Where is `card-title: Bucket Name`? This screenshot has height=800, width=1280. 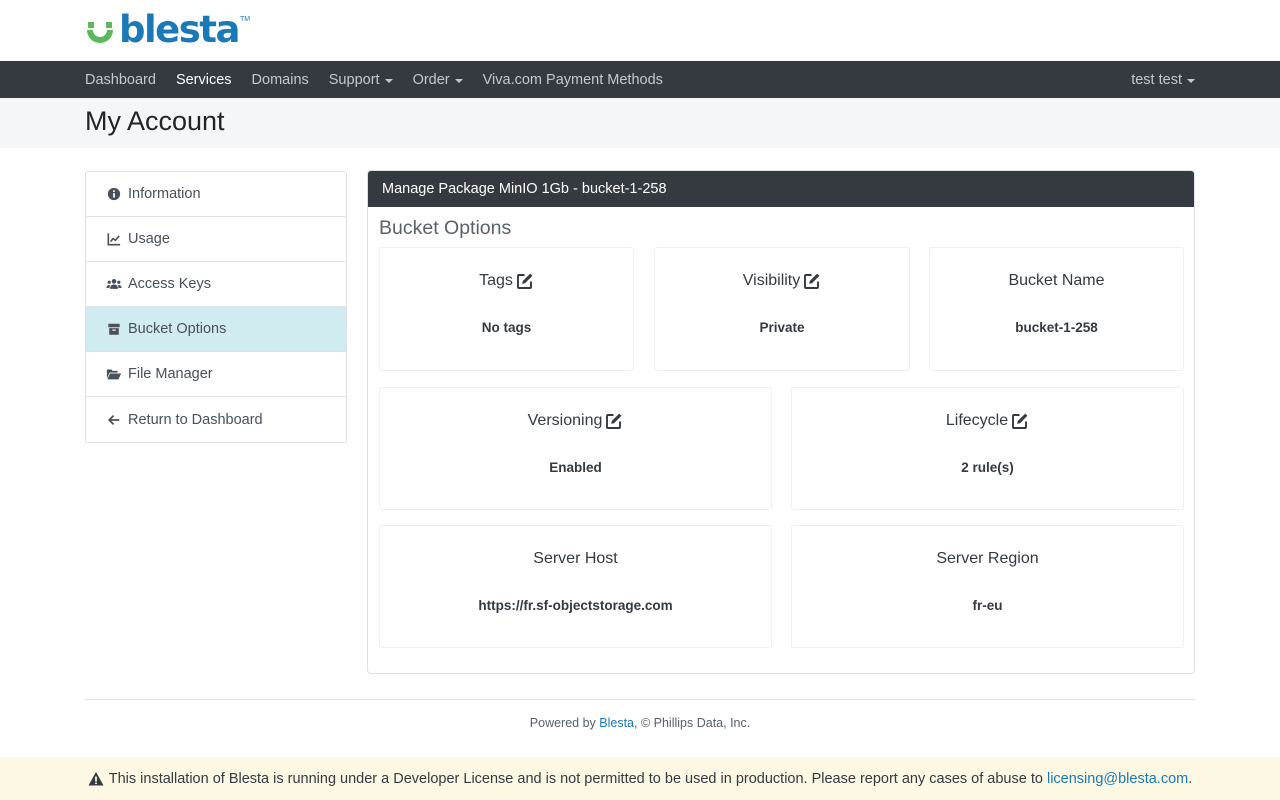 card-title: Bucket Name is located at coordinates (1056, 281).